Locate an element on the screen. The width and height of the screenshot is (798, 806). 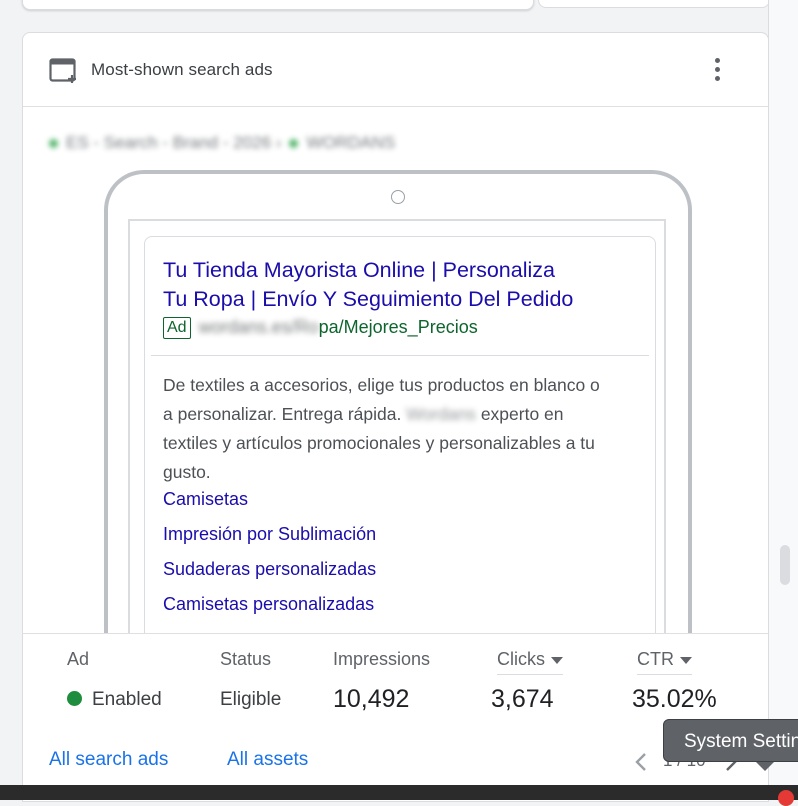
notification-badge-icon is located at coordinates (786, 798).